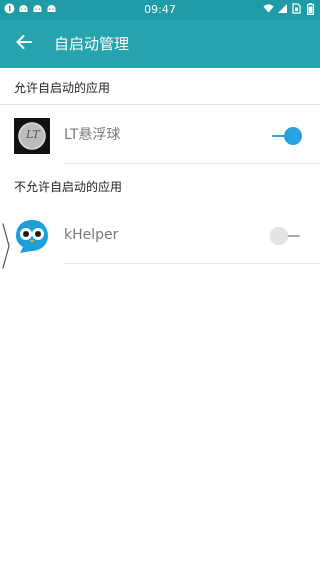 This screenshot has height=568, width=320. What do you see at coordinates (7, 246) in the screenshot?
I see `edge-swipe-handle` at bounding box center [7, 246].